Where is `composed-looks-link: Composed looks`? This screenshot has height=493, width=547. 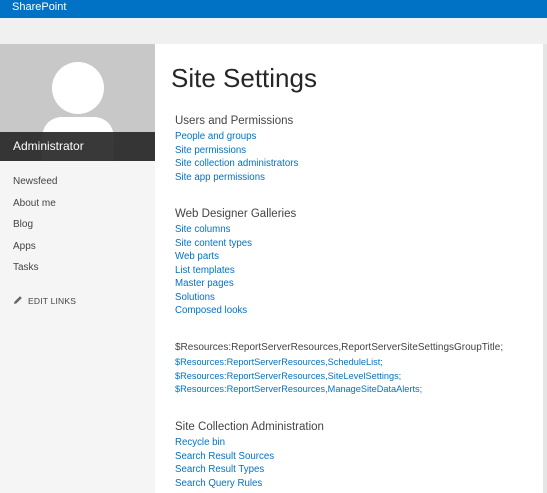
composed-looks-link: Composed looks is located at coordinates (235, 311).